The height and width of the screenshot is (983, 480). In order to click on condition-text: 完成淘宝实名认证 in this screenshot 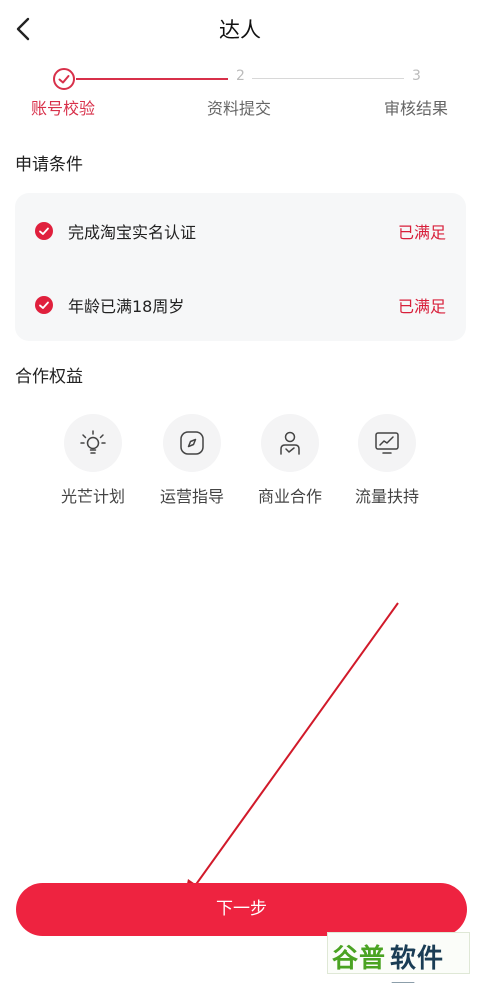, I will do `click(132, 232)`.